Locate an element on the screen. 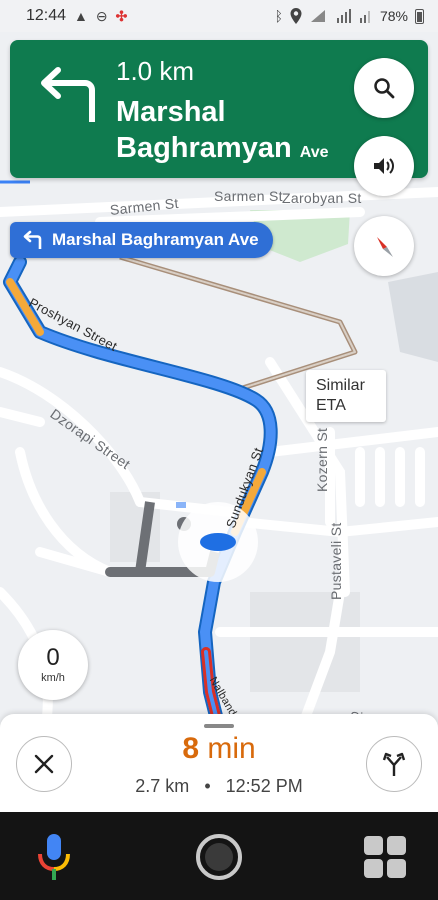  location-icon is located at coordinates (296, 16).